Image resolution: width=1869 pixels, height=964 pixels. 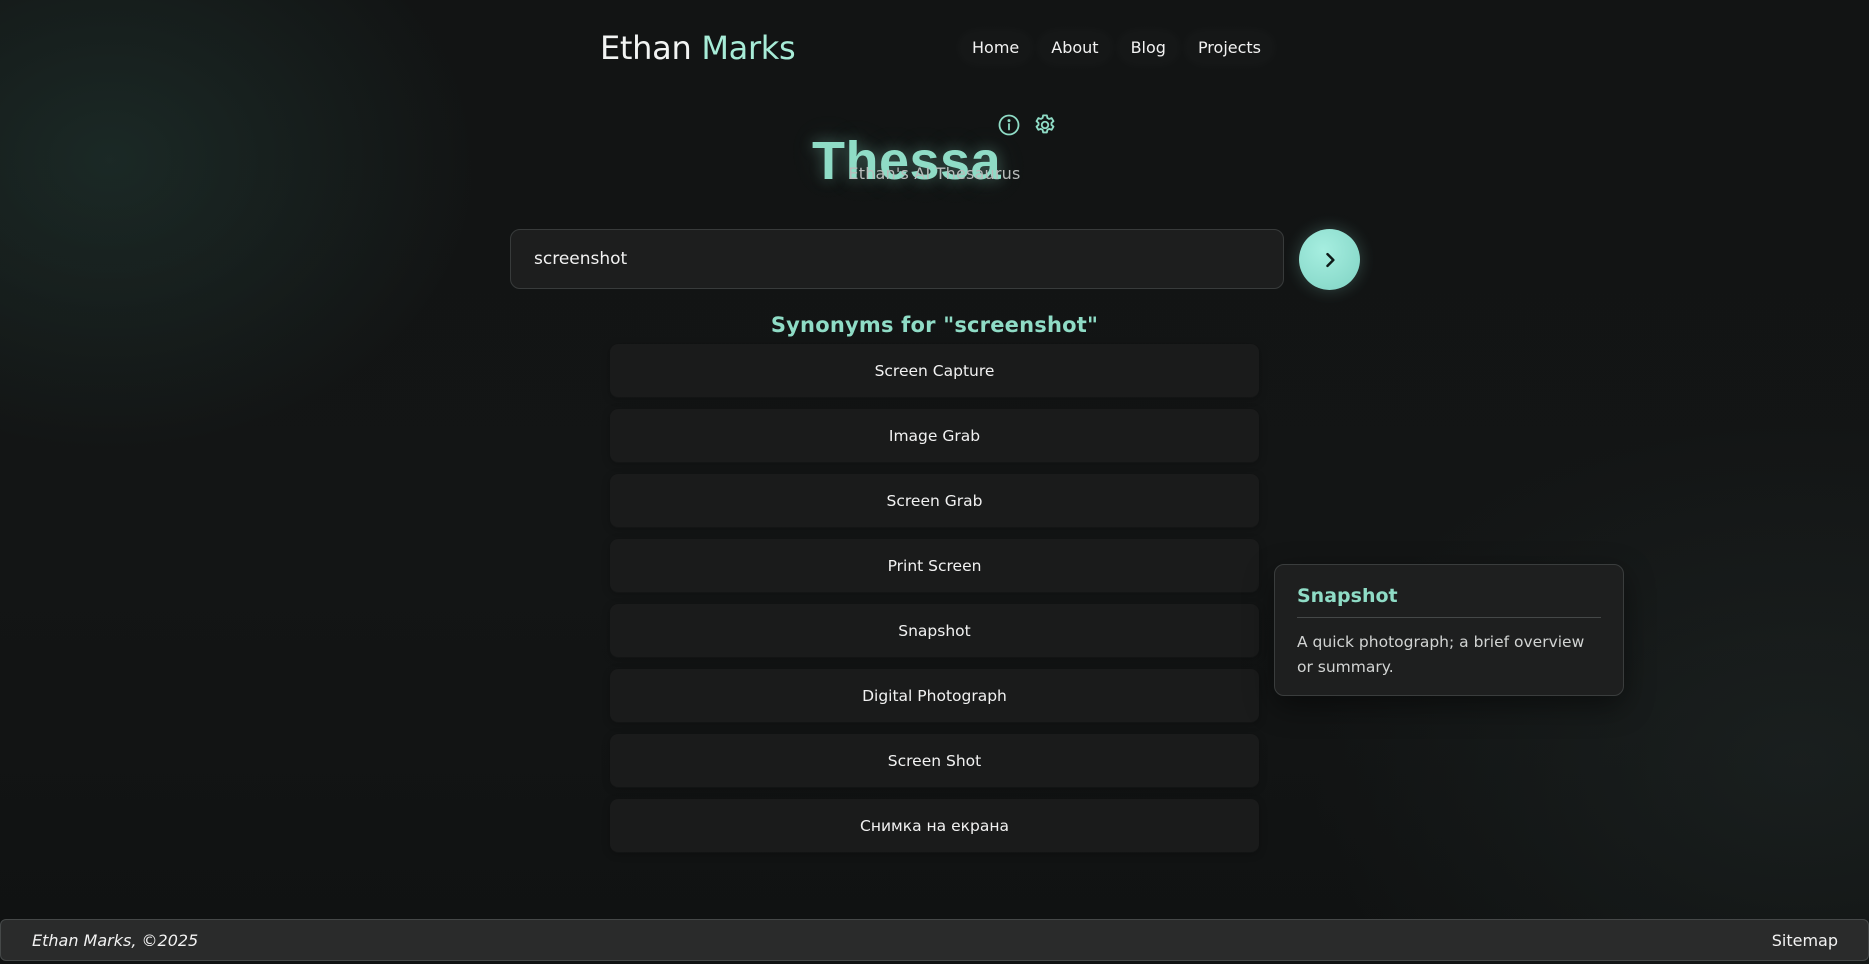 I want to click on app-subtitle: Ethan's AI Thesaurus, so click(x=934, y=173).